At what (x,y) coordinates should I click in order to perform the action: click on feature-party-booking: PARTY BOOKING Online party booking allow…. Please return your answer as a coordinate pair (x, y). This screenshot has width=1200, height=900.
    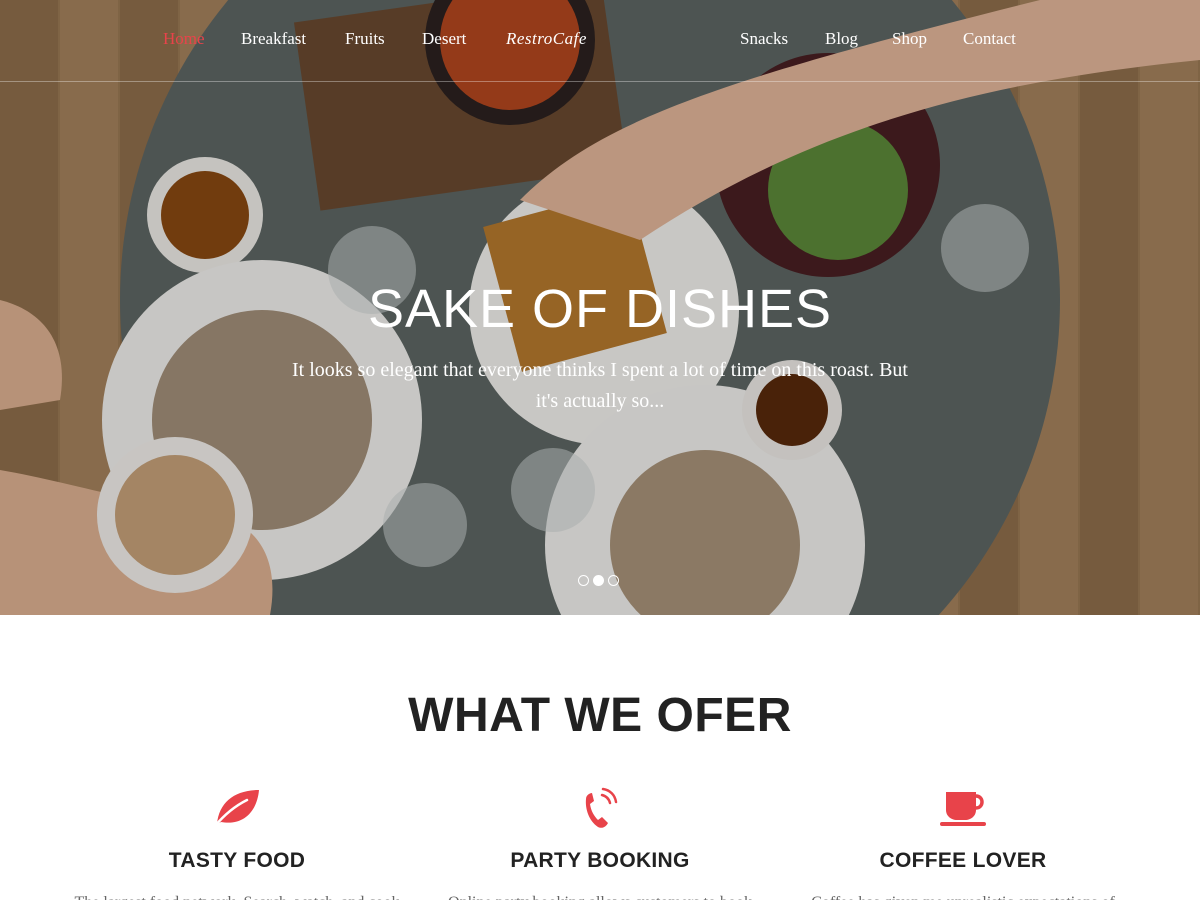
    Looking at the image, I should click on (600, 842).